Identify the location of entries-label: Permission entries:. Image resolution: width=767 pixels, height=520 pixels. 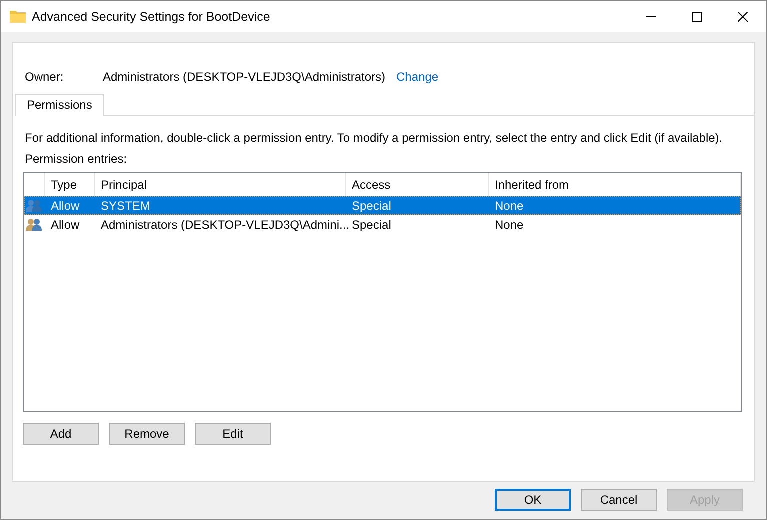
(76, 159).